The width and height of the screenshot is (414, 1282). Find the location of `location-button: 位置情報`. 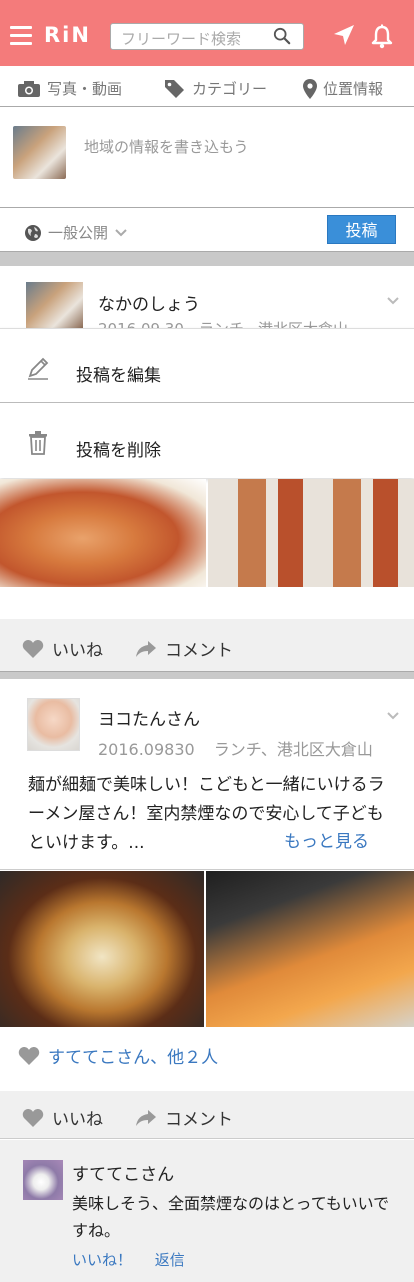

location-button: 位置情報 is located at coordinates (343, 88).